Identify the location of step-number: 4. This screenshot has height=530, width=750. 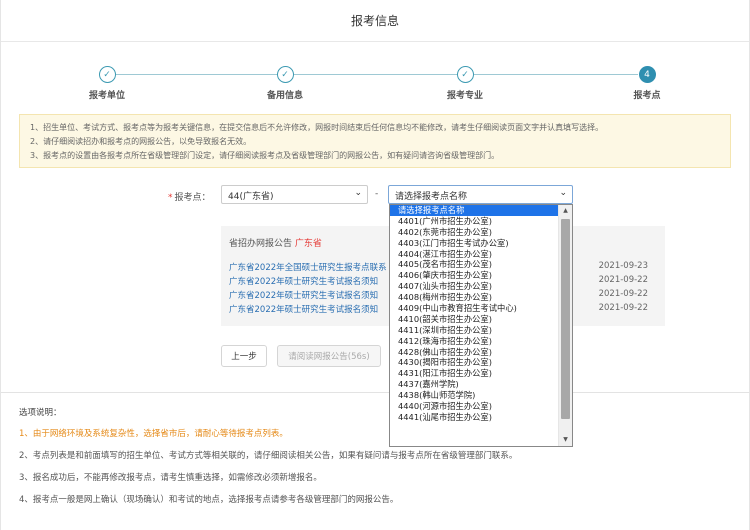
(647, 74).